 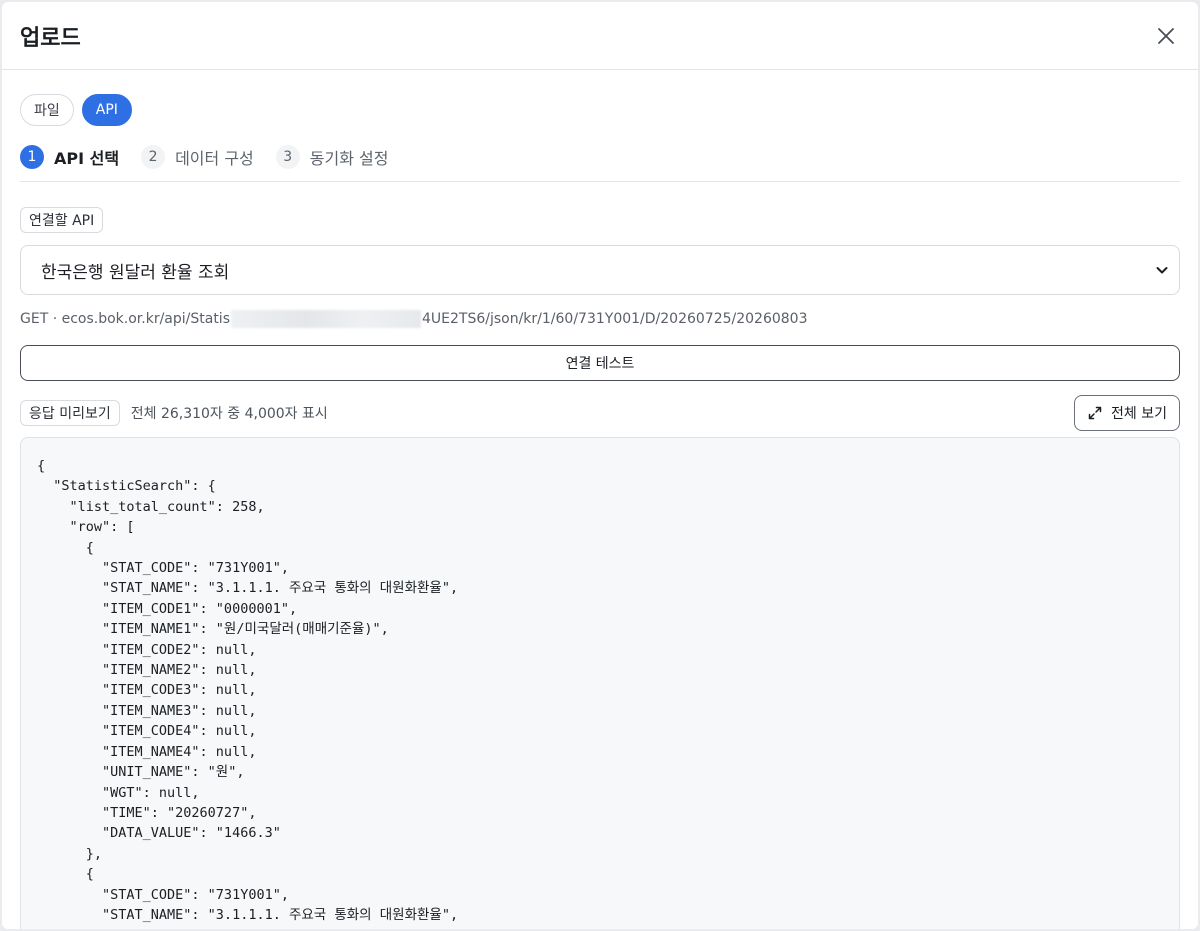 What do you see at coordinates (229, 414) in the screenshot?
I see `preview-count: 전체 26,310자 중 4,000자 표시` at bounding box center [229, 414].